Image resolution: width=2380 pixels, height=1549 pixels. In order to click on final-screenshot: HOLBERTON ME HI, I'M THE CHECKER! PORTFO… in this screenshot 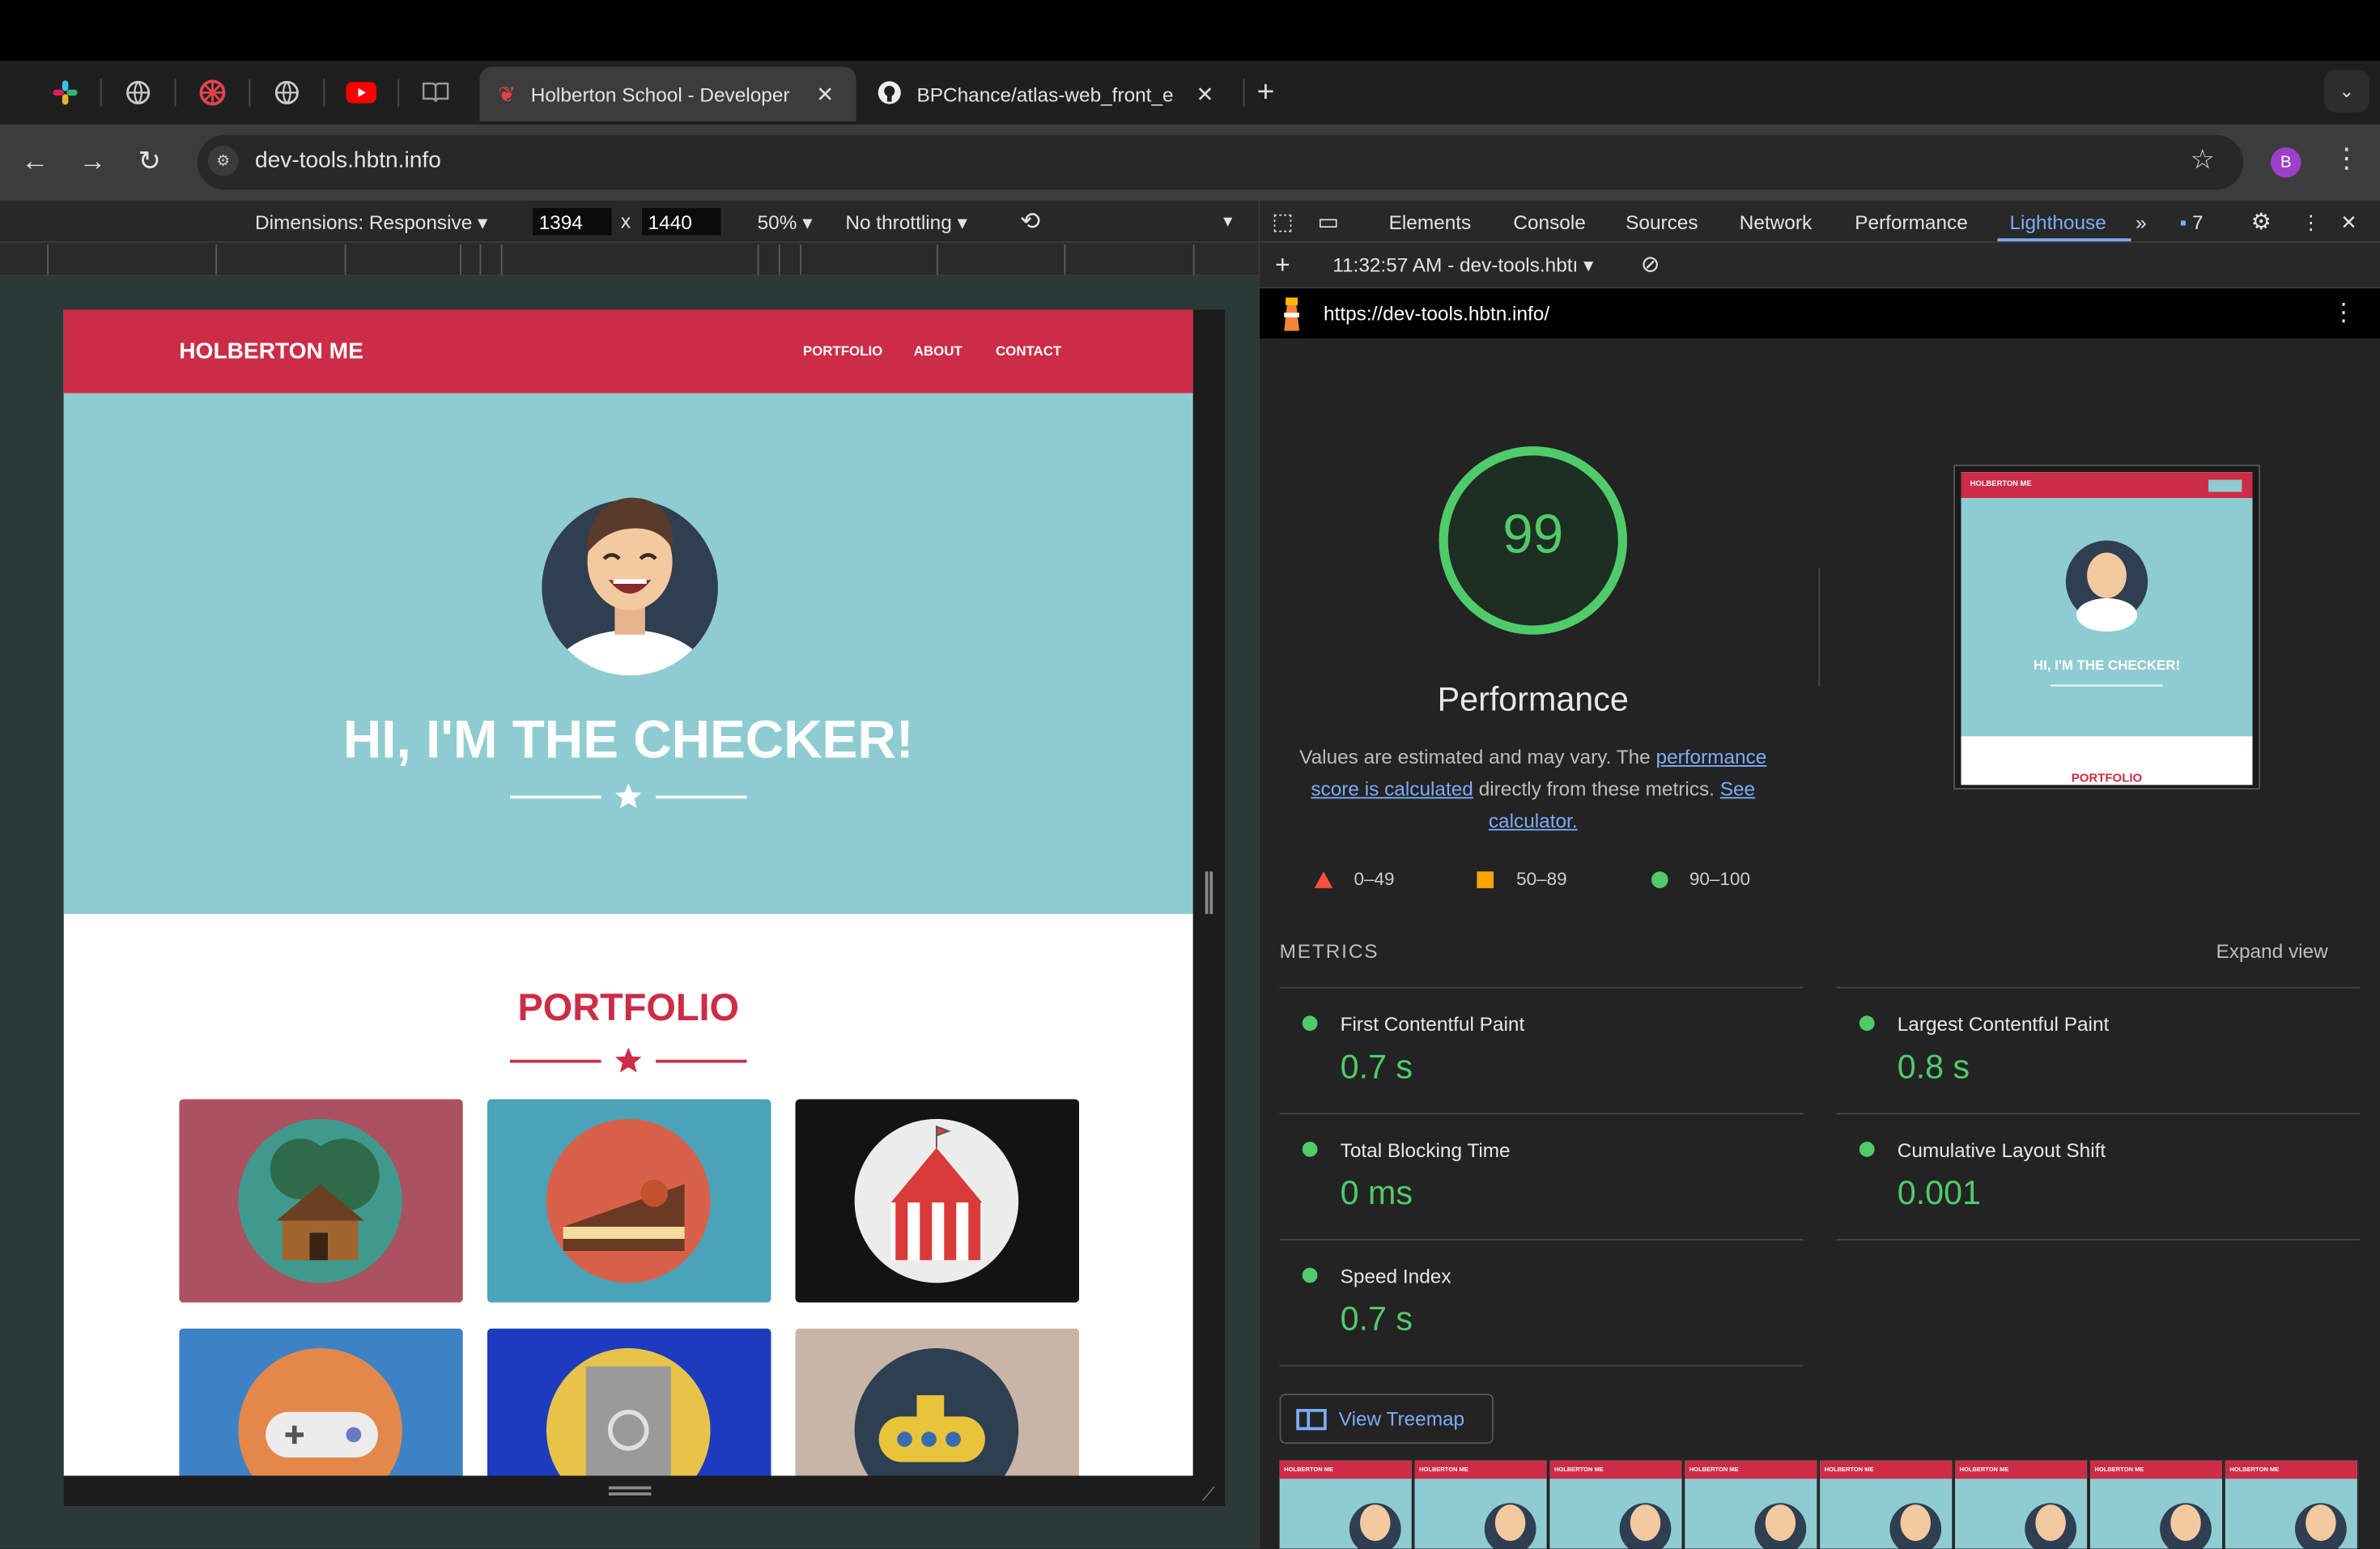, I will do `click(2107, 626)`.